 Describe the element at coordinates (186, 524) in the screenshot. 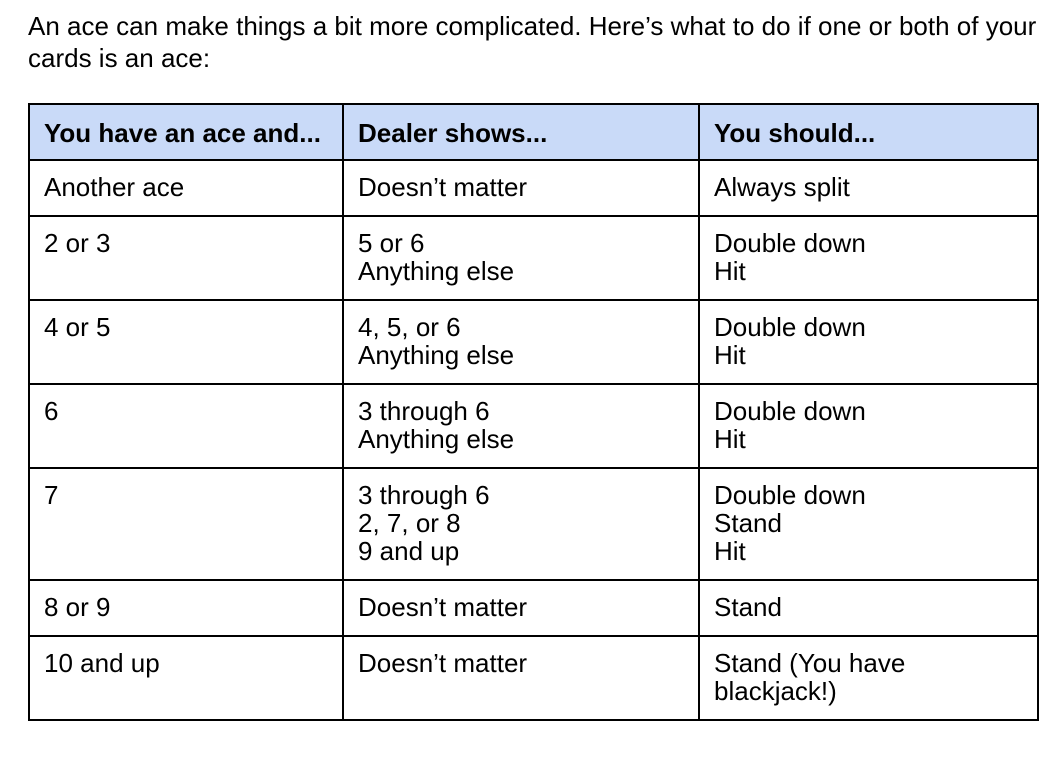

I see `cell-hand: 7` at that location.